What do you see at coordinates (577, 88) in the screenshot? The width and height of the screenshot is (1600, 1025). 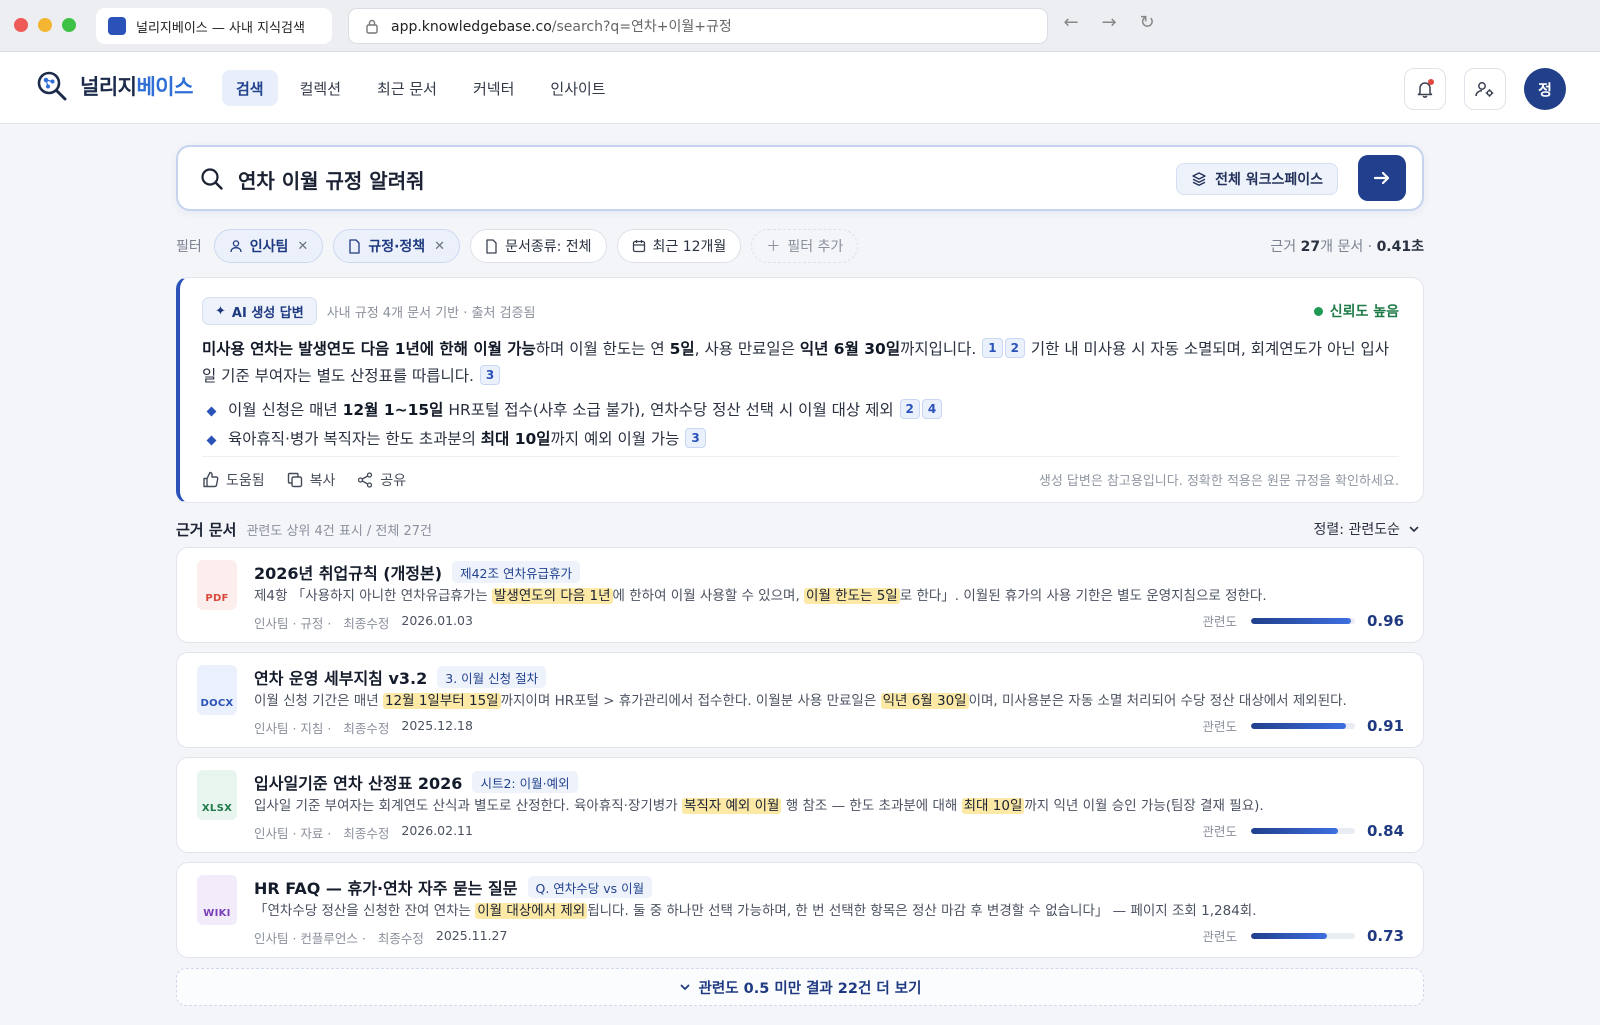 I see `nav-insights: 인사이트` at bounding box center [577, 88].